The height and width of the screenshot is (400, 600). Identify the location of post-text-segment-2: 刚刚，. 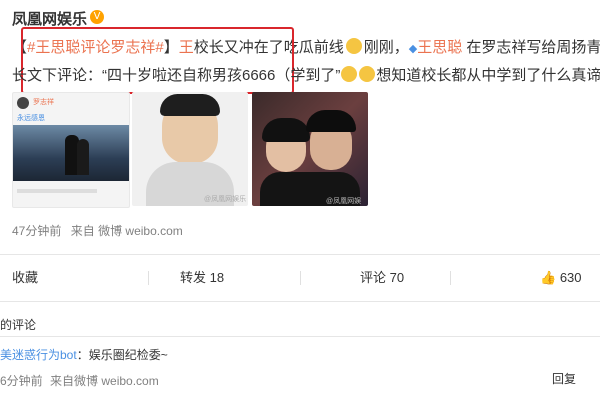
(386, 47).